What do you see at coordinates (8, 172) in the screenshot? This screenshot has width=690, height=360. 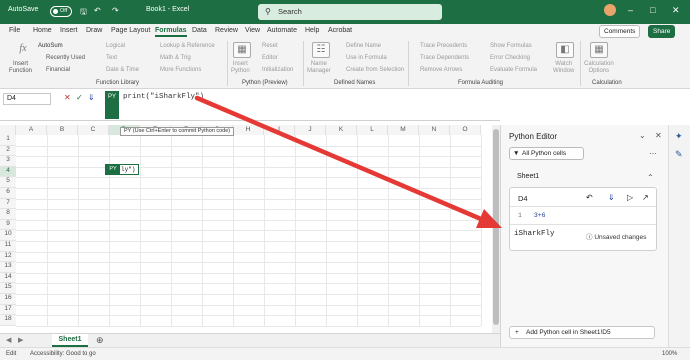 I see `row-header: 4` at bounding box center [8, 172].